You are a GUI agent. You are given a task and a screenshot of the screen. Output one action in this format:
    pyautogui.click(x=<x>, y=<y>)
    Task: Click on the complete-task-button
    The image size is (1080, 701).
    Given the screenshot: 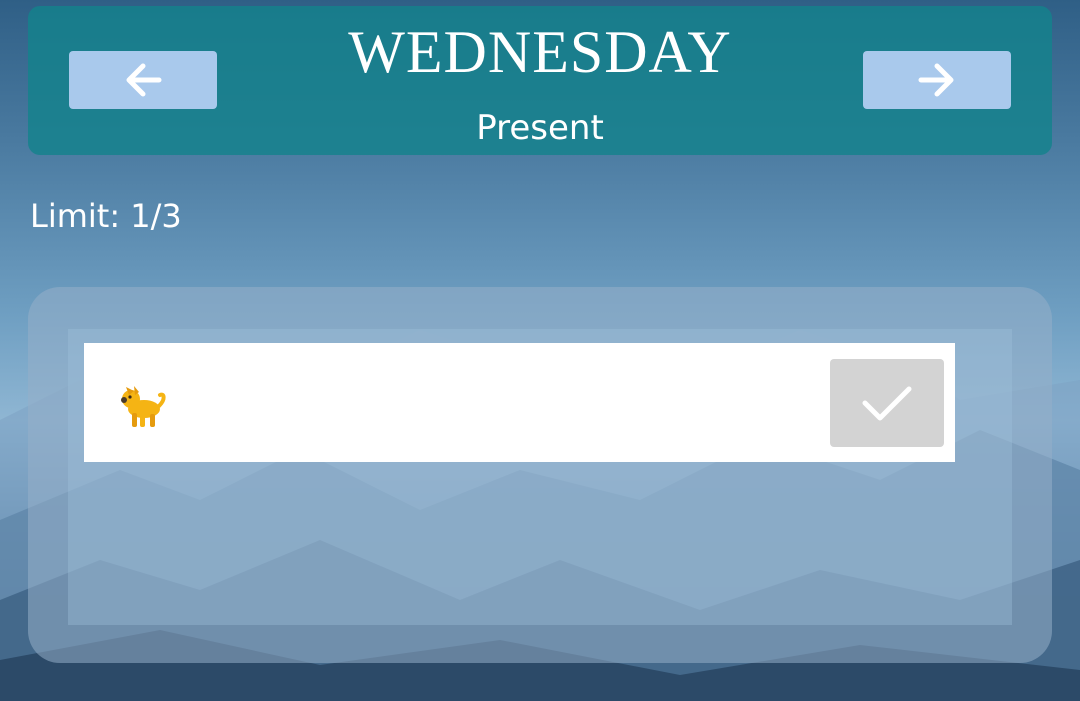 What is the action you would take?
    pyautogui.click(x=887, y=403)
    